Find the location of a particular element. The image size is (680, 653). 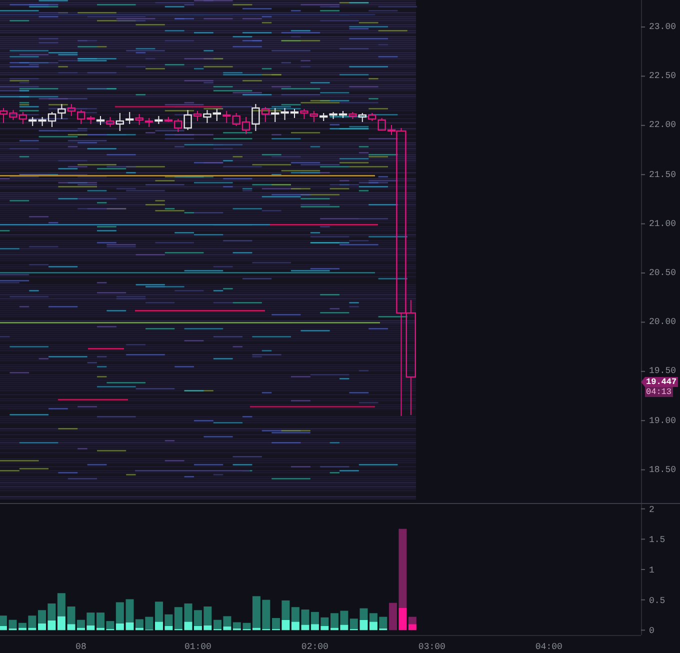

price-label: 20.50 is located at coordinates (662, 273).